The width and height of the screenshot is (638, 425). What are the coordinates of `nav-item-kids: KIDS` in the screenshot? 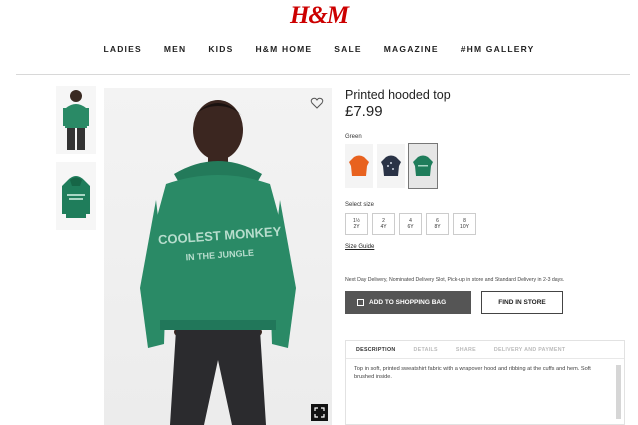 It's located at (220, 49).